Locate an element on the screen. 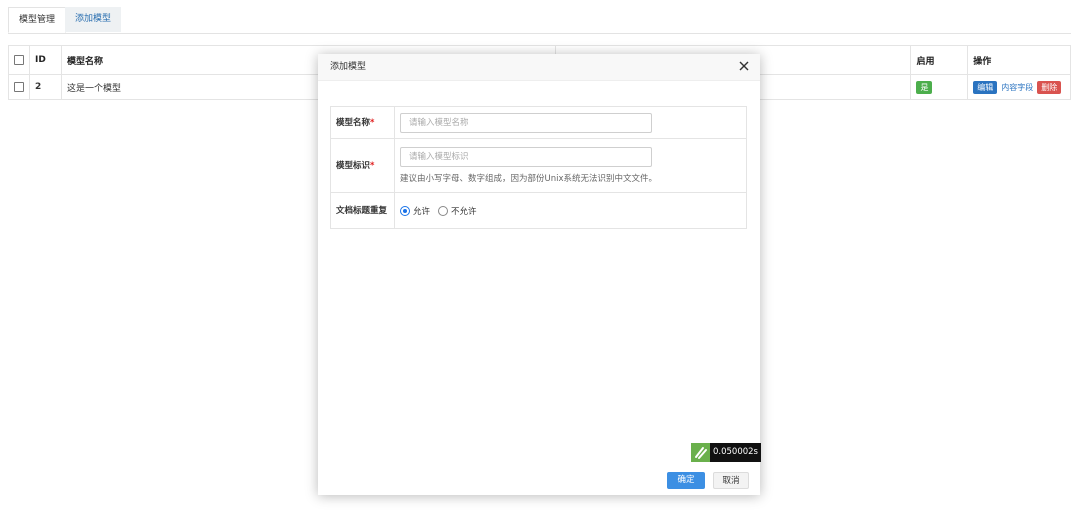 This screenshot has height=530, width=1080. form-row-name: 模型名称* is located at coordinates (538, 122).